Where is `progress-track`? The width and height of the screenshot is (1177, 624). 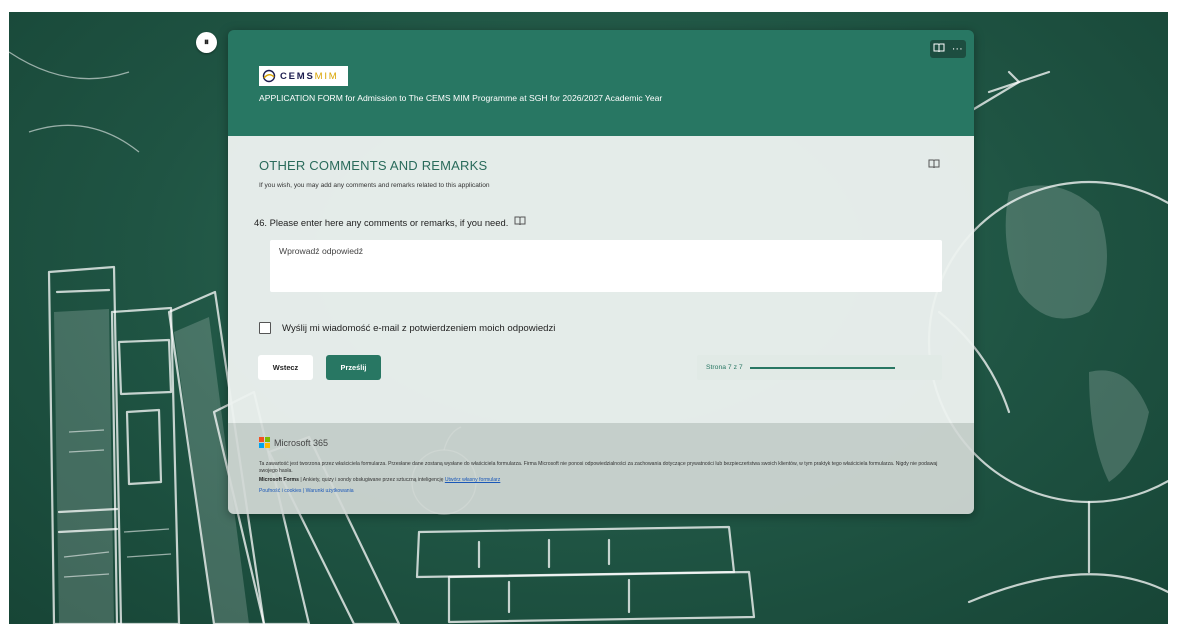
progress-track is located at coordinates (822, 367).